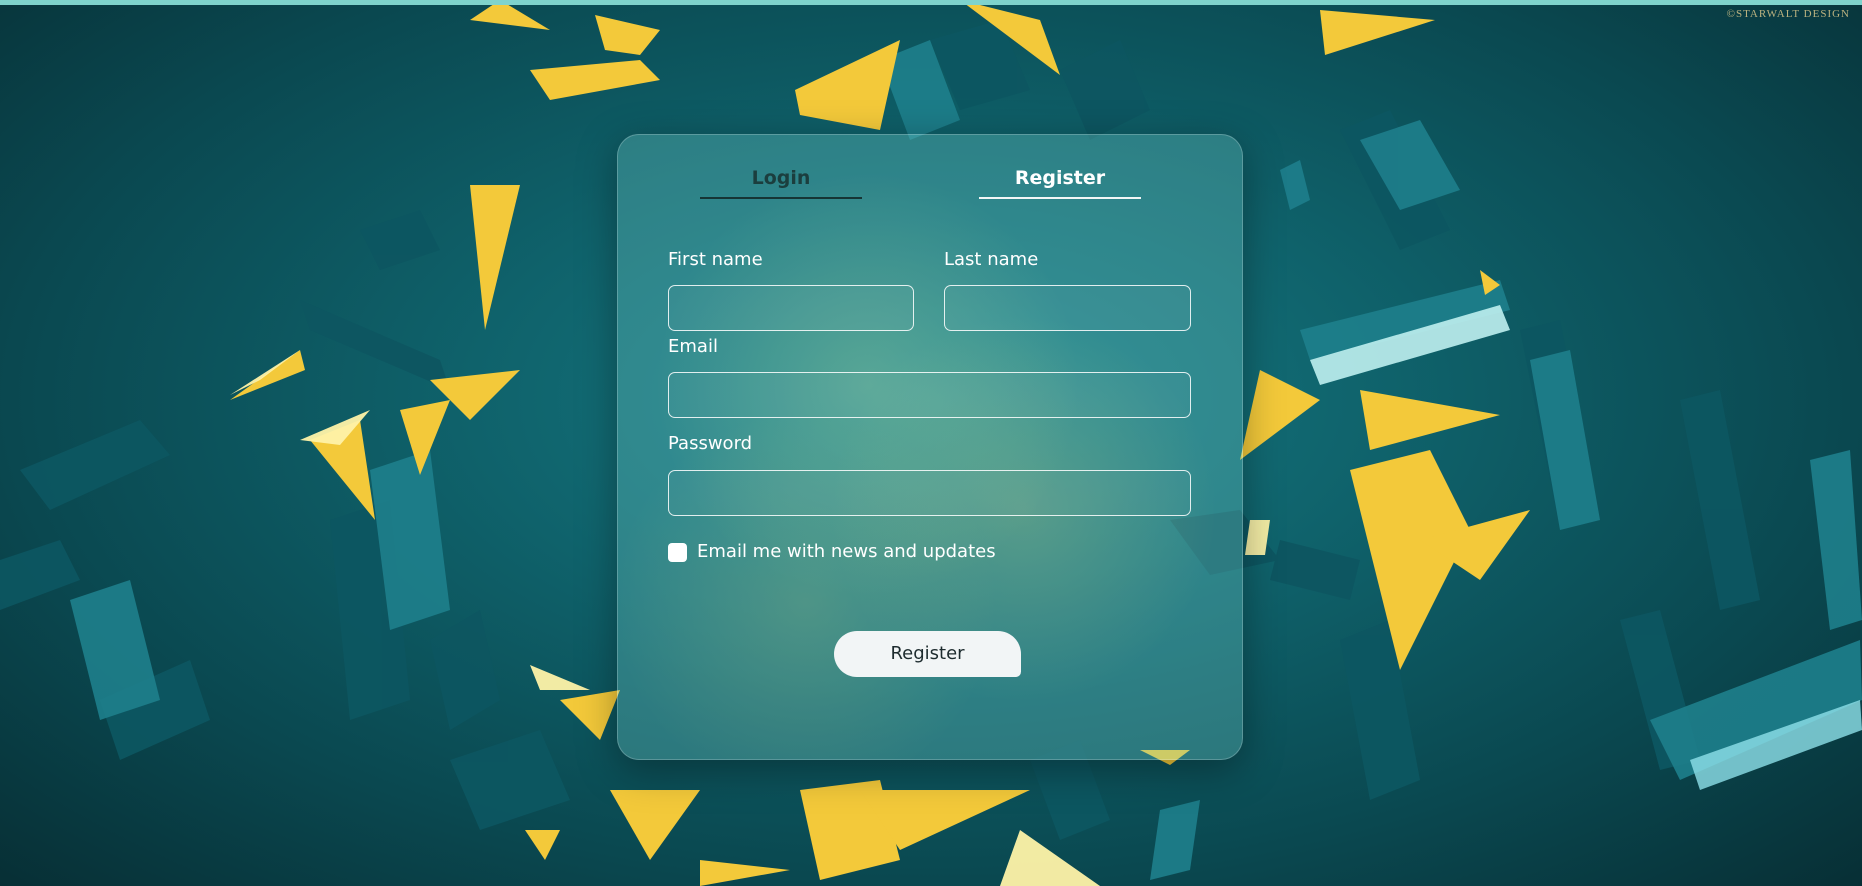 Image resolution: width=1862 pixels, height=886 pixels. Describe the element at coordinates (846, 551) in the screenshot. I see `newsletter-checkbox-label: Email me with news and updates` at that location.